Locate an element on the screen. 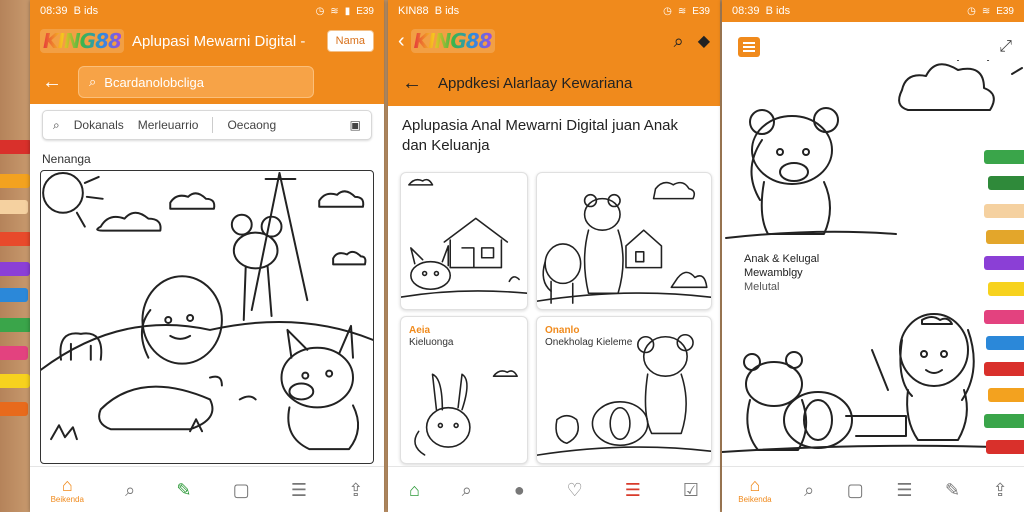  search-input: ⌕ Bcardanolobcliga is located at coordinates (196, 82).